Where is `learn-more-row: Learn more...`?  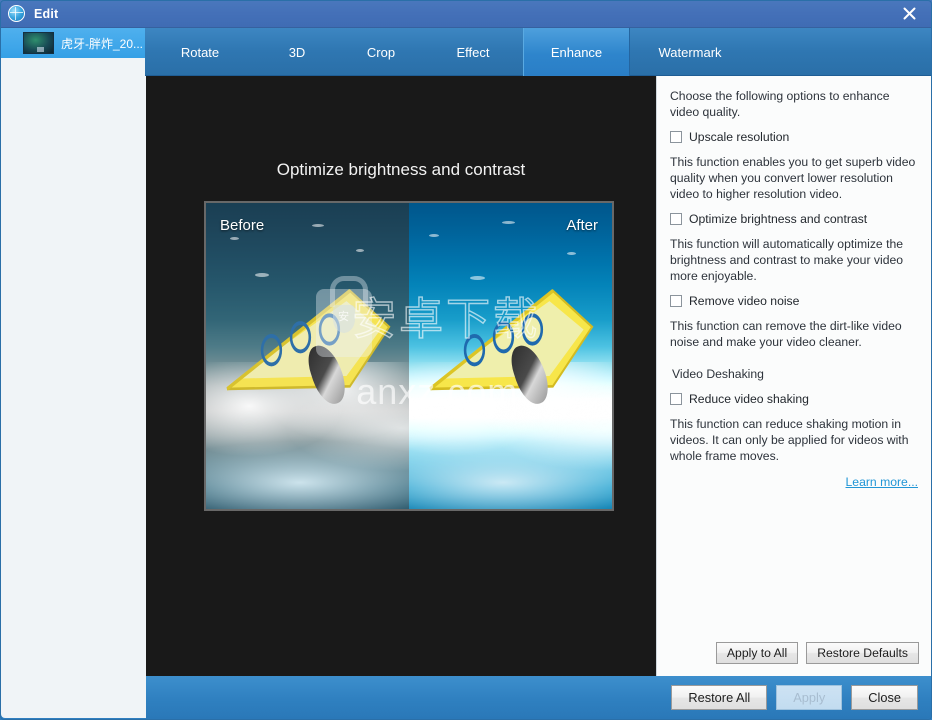
learn-more-row: Learn more... is located at coordinates (794, 482).